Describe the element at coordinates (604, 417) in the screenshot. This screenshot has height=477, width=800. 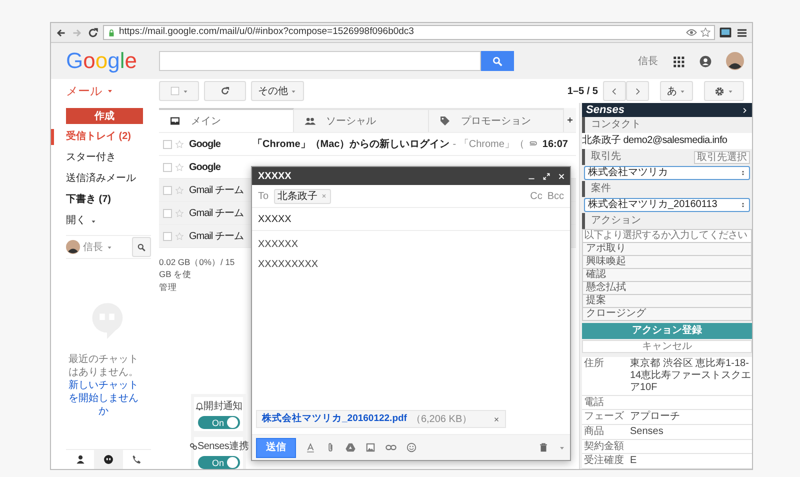
I see `field-label: フェーズ` at that location.